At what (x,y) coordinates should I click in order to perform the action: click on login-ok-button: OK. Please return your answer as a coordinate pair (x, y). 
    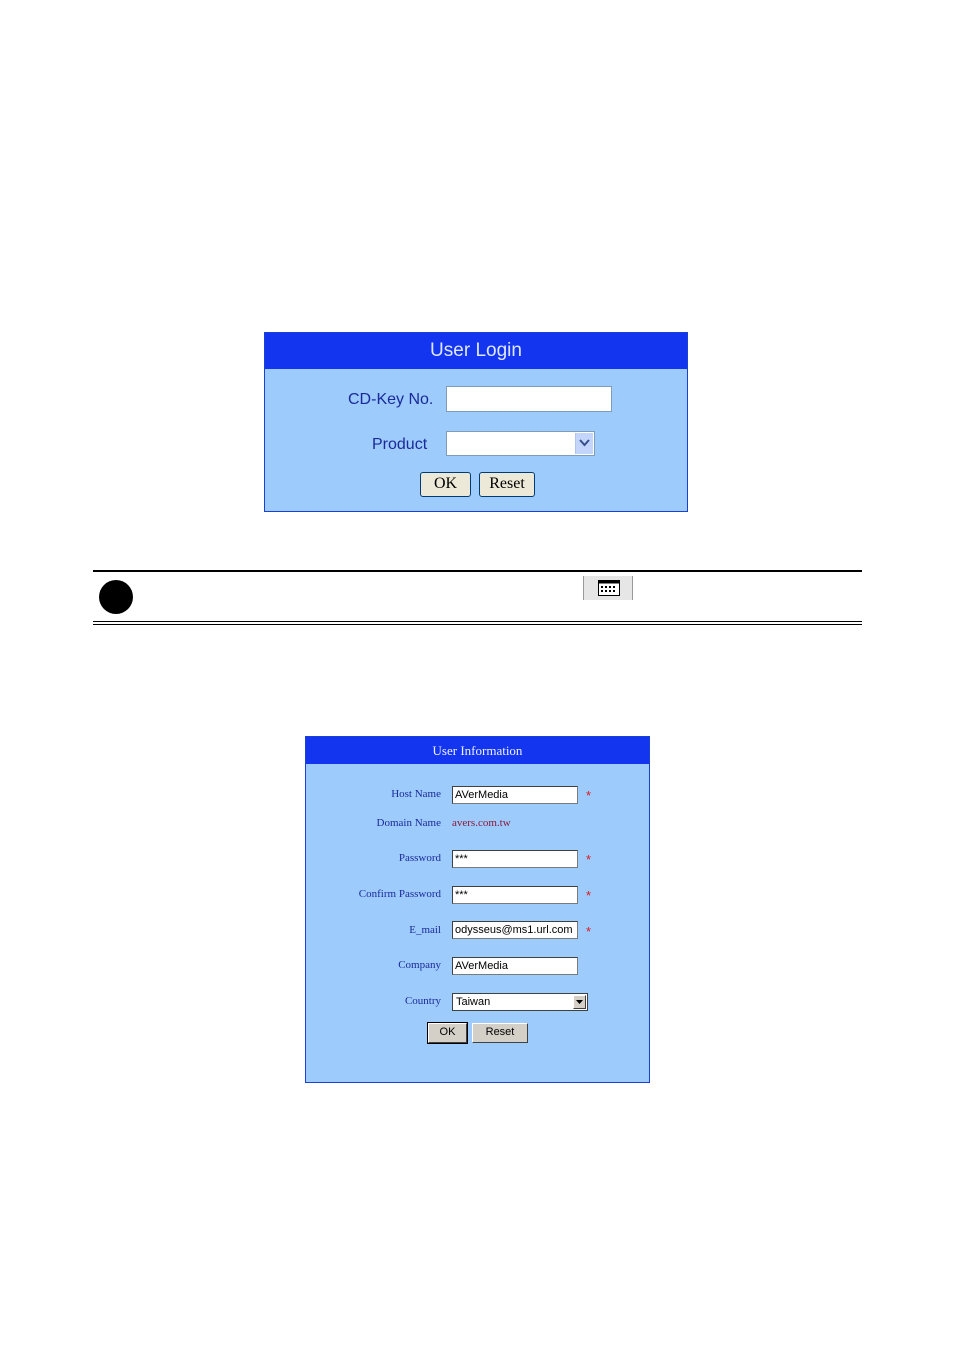
    Looking at the image, I should click on (445, 484).